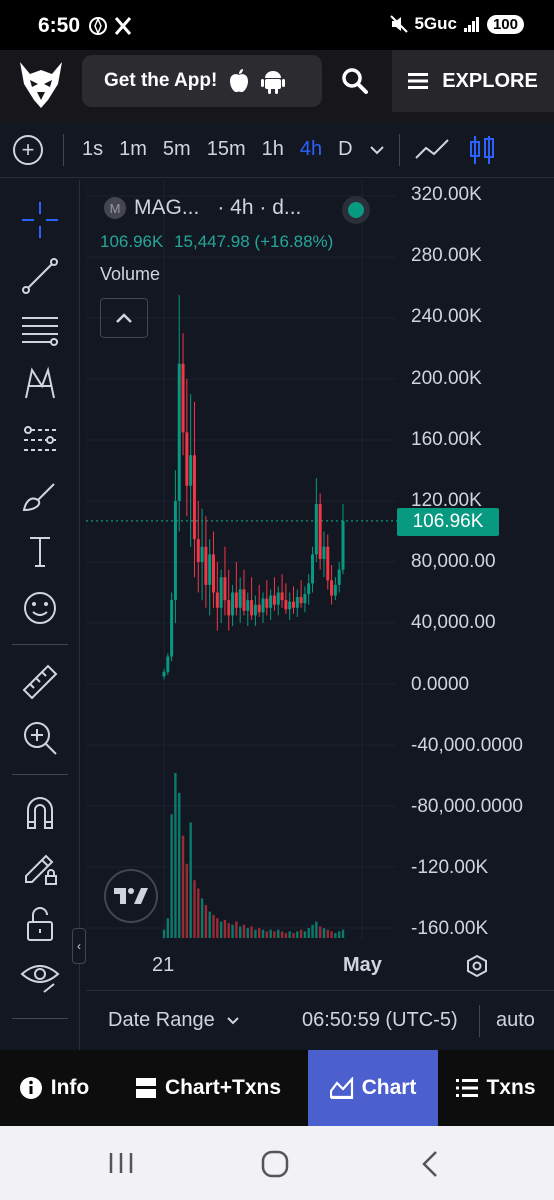 The width and height of the screenshot is (554, 1200). I want to click on tab-chart-txns: Chart+Txns, so click(208, 1088).